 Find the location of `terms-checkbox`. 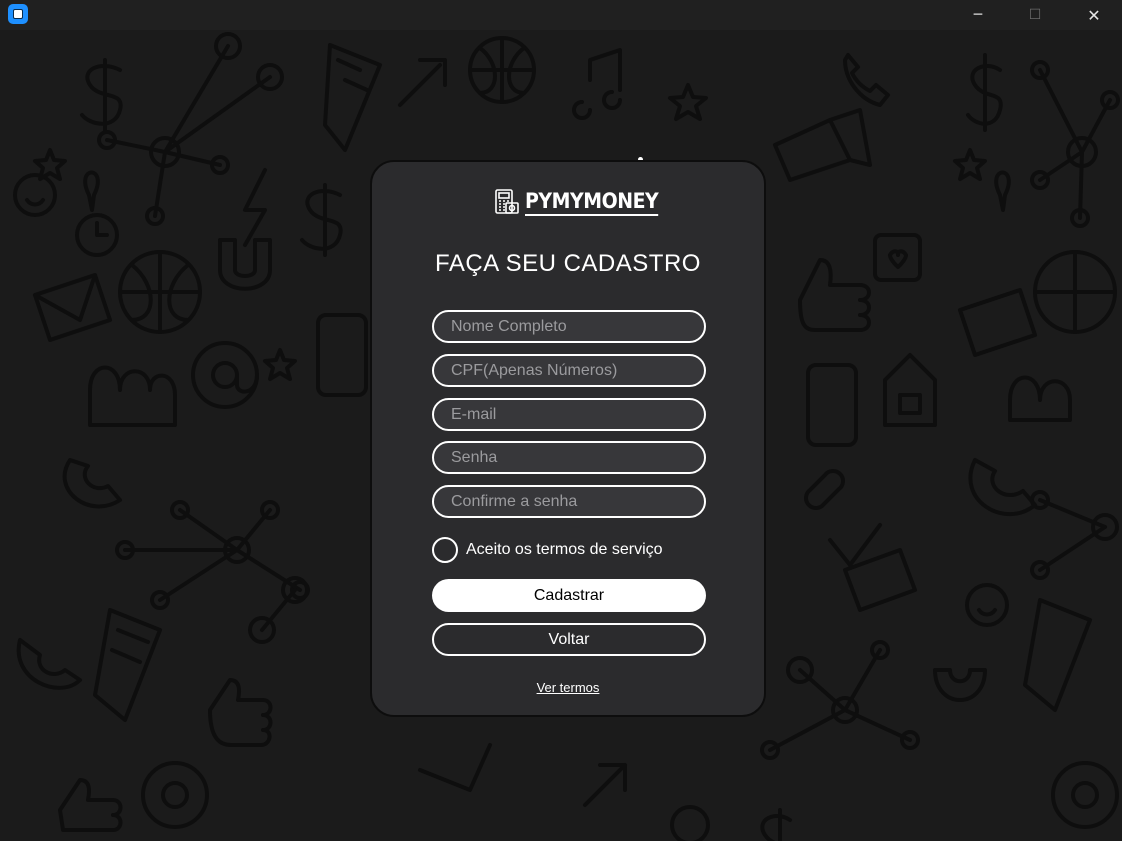

terms-checkbox is located at coordinates (445, 550).